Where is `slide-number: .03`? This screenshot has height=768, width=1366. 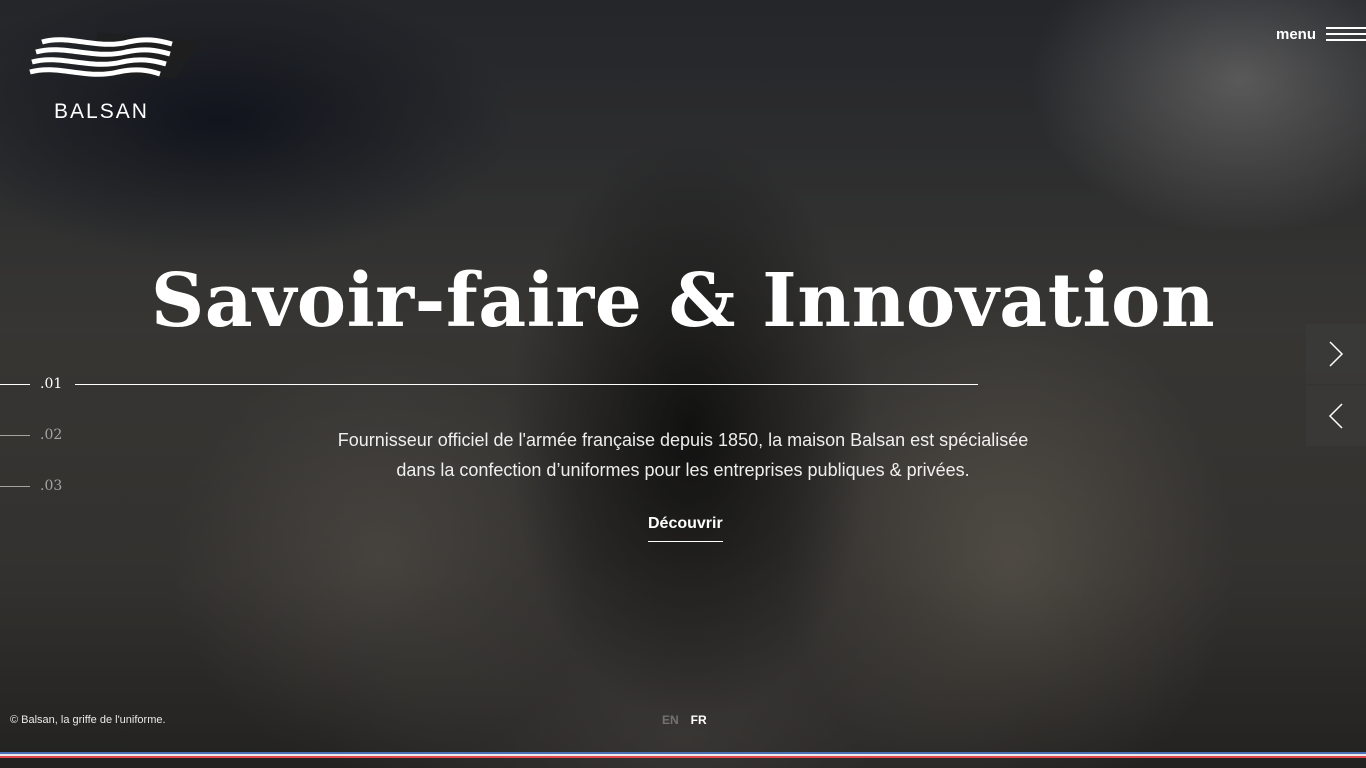 slide-number: .03 is located at coordinates (51, 486).